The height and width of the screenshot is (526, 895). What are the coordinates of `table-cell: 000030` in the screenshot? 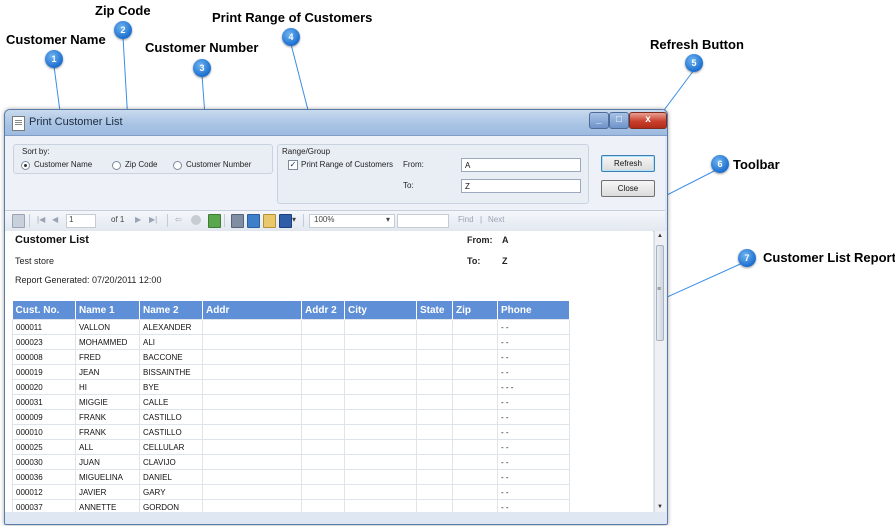 It's located at (44, 462).